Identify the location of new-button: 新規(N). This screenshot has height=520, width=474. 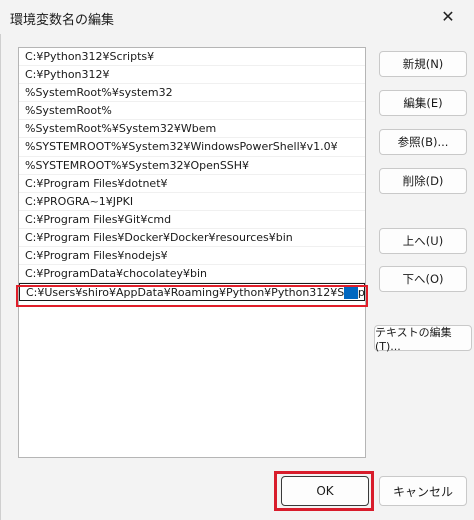
(423, 64).